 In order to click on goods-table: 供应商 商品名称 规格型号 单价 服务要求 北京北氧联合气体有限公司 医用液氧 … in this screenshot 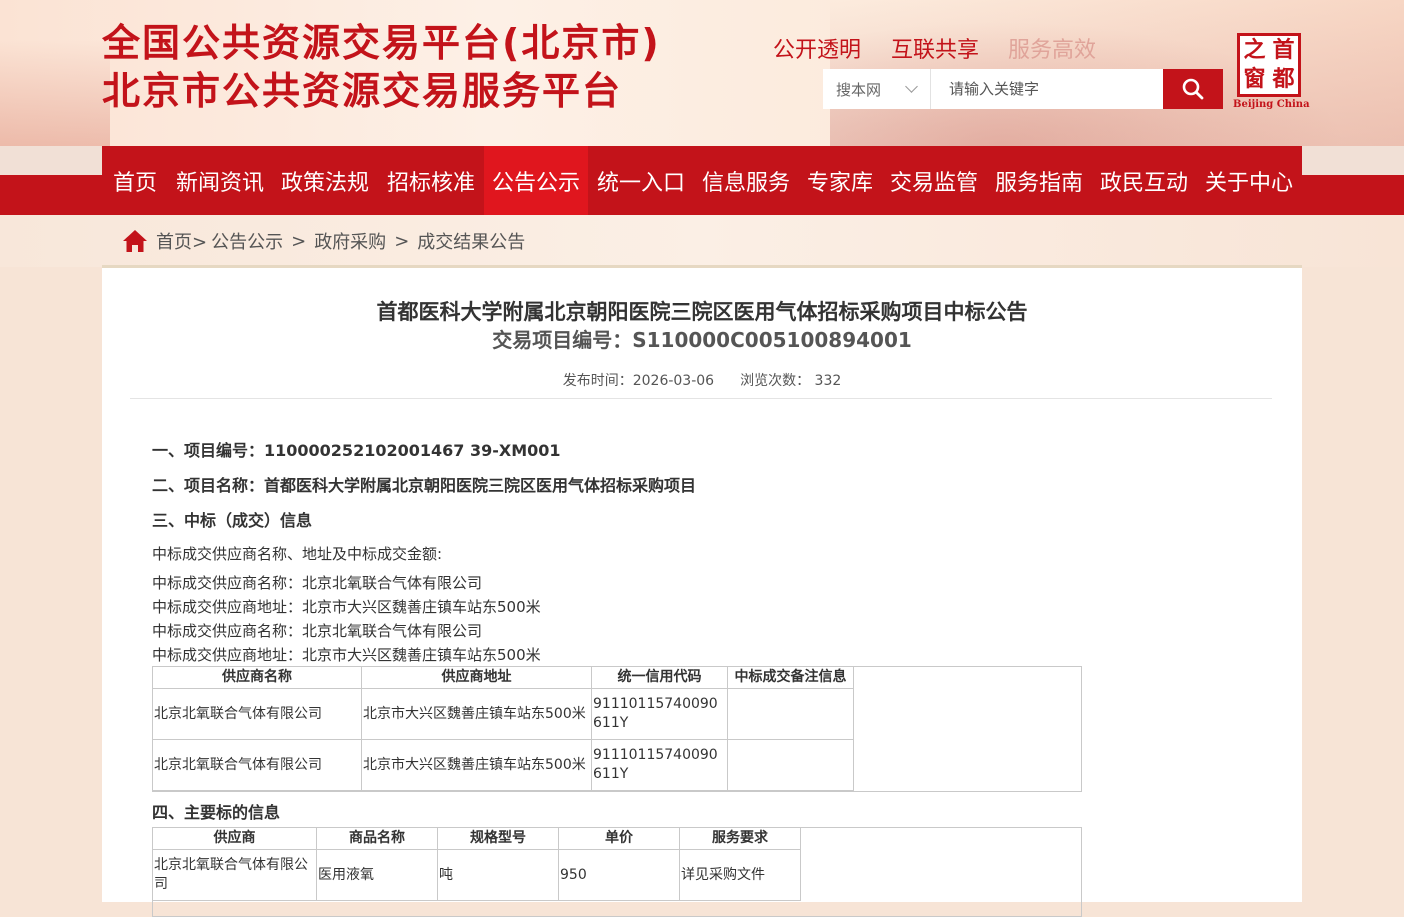, I will do `click(476, 864)`.